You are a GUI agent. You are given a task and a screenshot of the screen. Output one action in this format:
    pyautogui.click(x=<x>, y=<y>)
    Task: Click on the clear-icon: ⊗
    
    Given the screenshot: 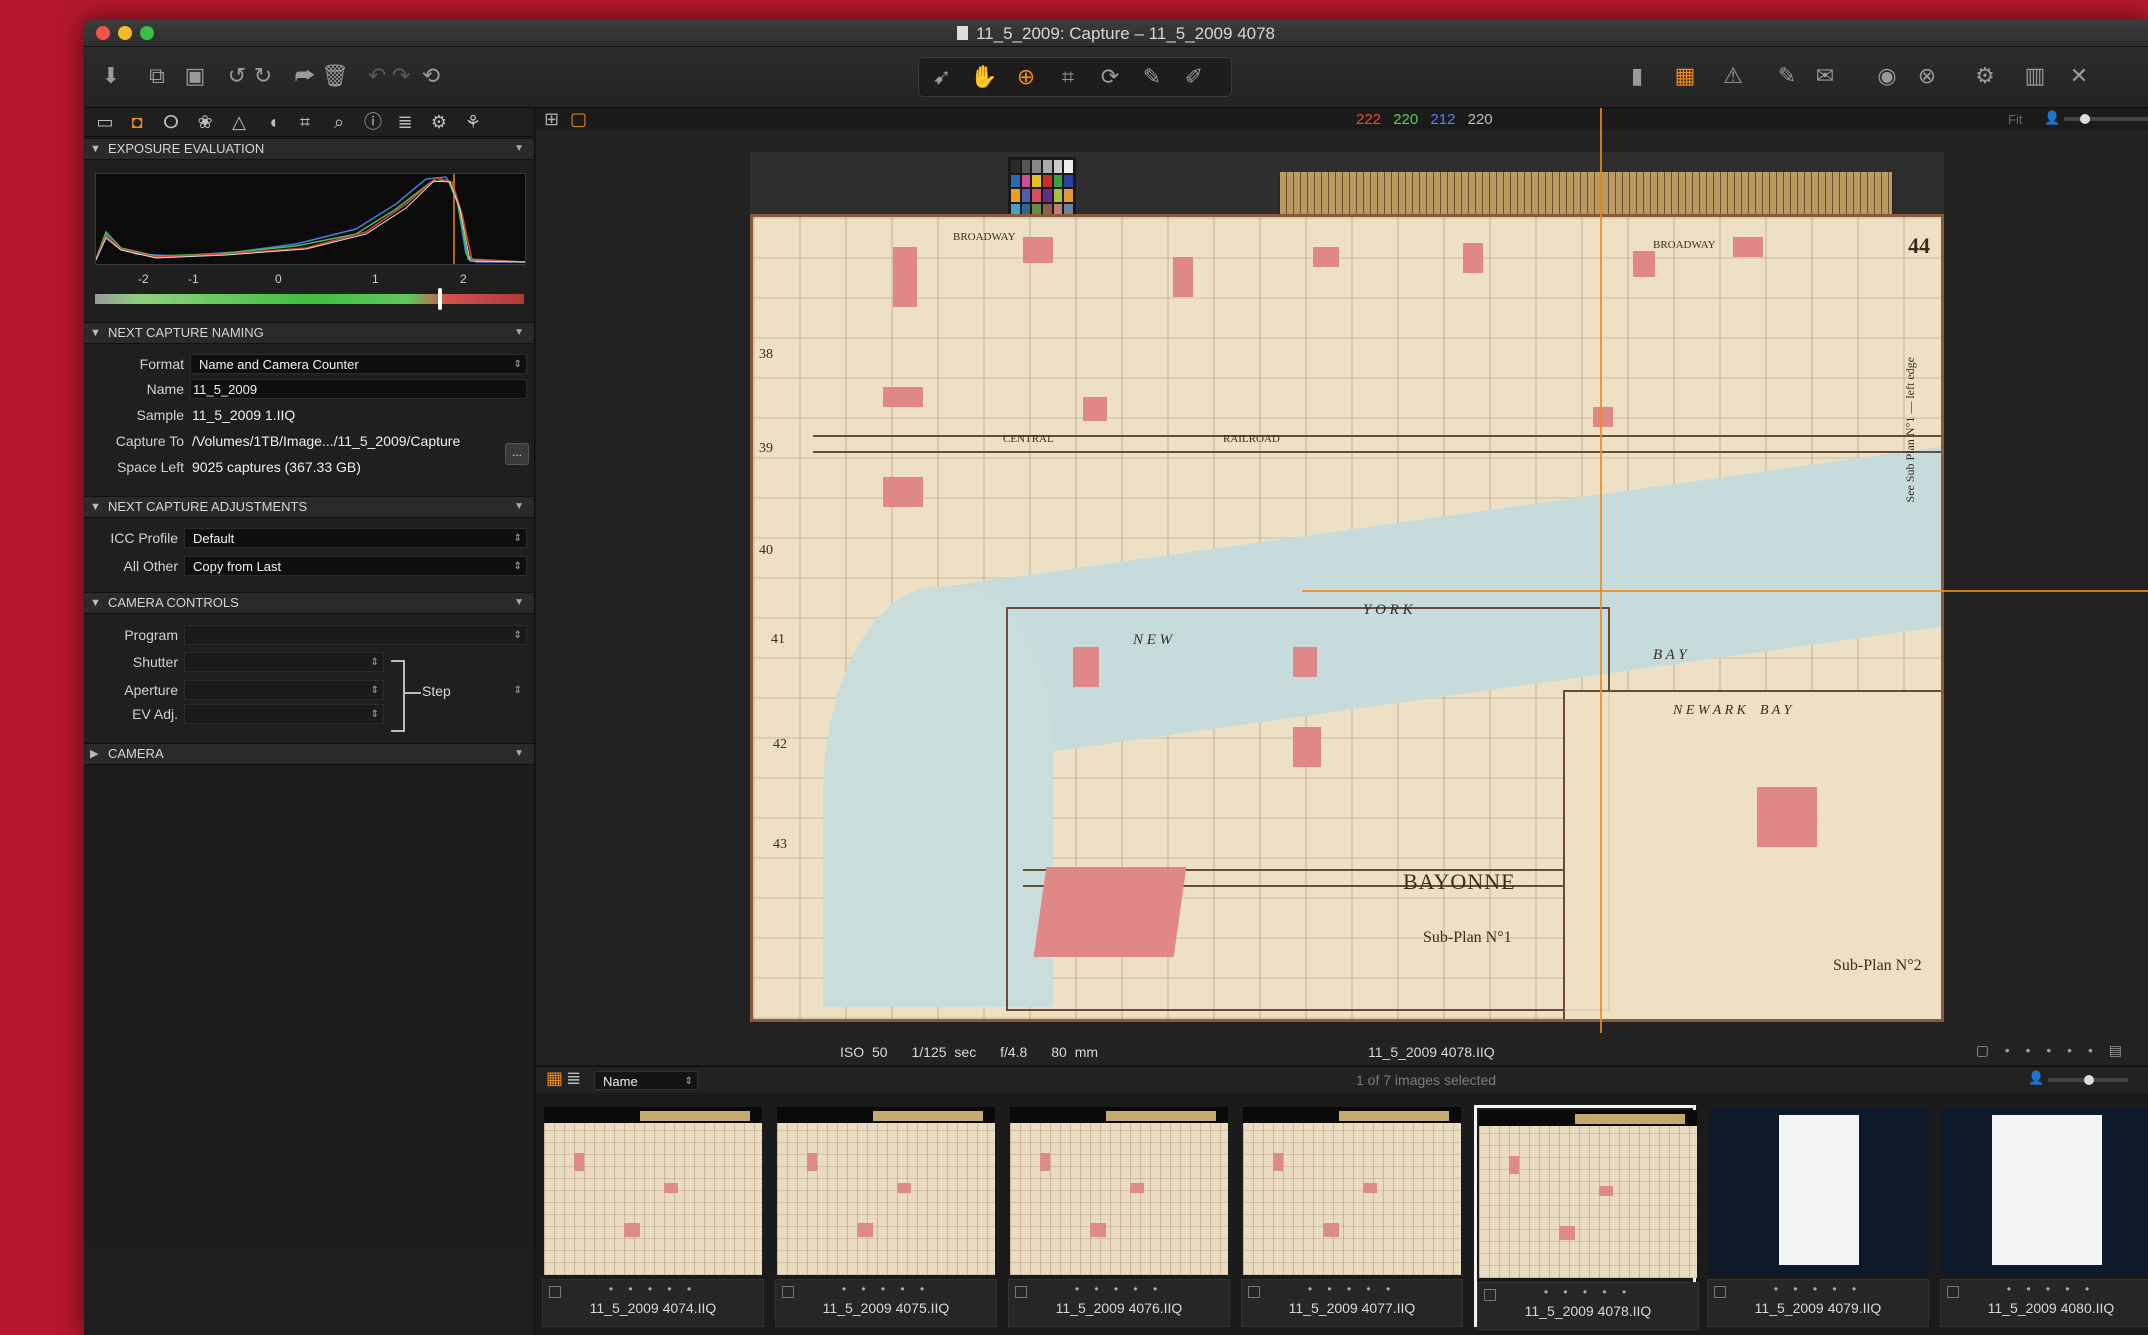 What is the action you would take?
    pyautogui.click(x=1927, y=76)
    